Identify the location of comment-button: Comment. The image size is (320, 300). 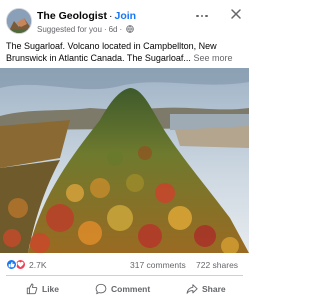
(122, 289).